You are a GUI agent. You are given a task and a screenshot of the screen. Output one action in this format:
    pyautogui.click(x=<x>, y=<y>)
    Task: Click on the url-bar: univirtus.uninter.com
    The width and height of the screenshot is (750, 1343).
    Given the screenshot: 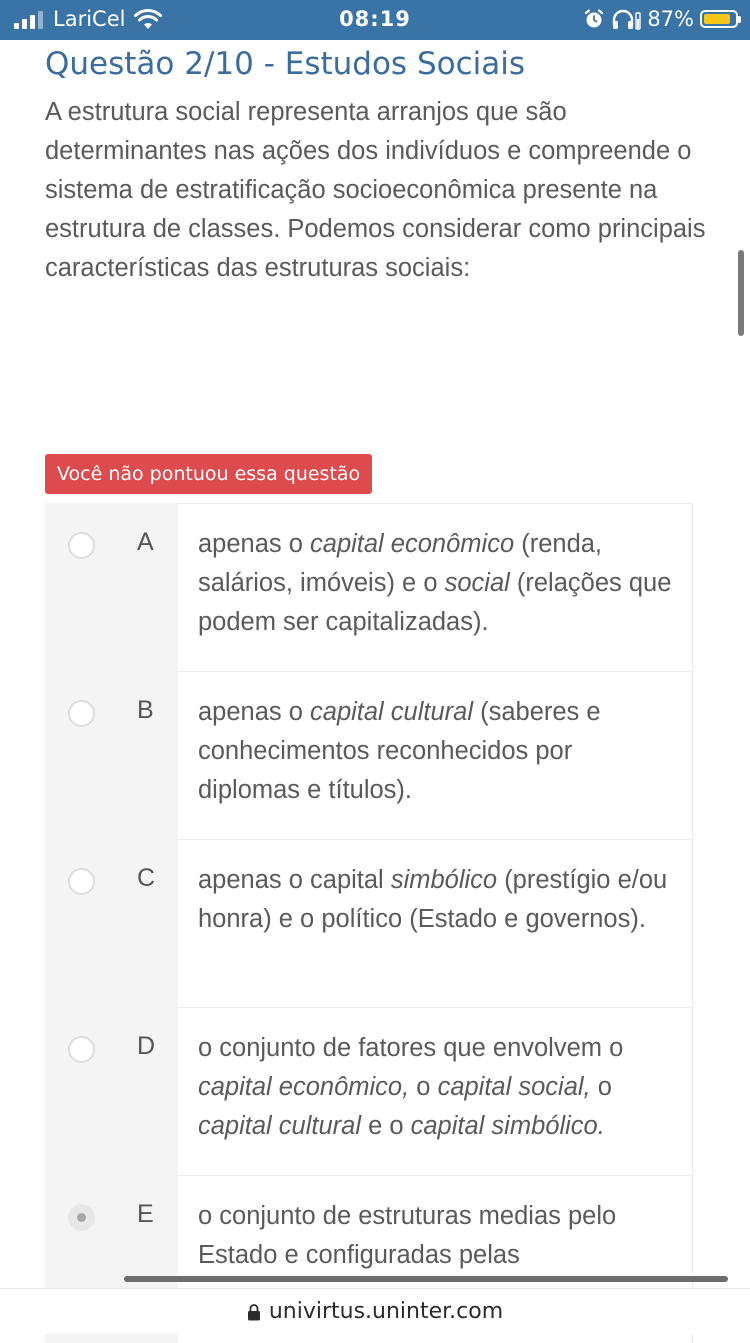 What is the action you would take?
    pyautogui.click(x=375, y=1311)
    